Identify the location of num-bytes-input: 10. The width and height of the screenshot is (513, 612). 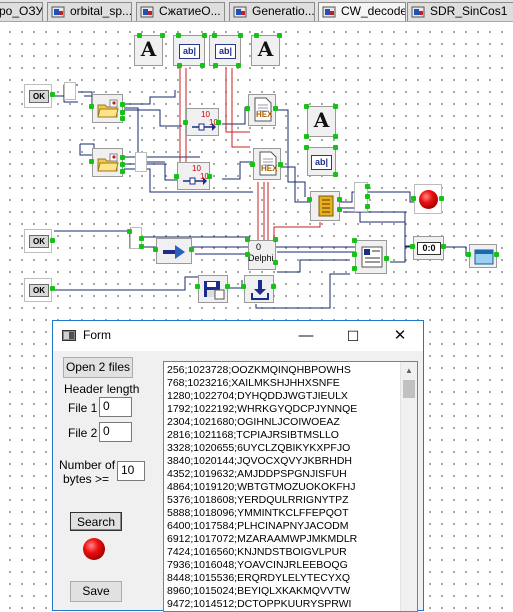
(131, 471).